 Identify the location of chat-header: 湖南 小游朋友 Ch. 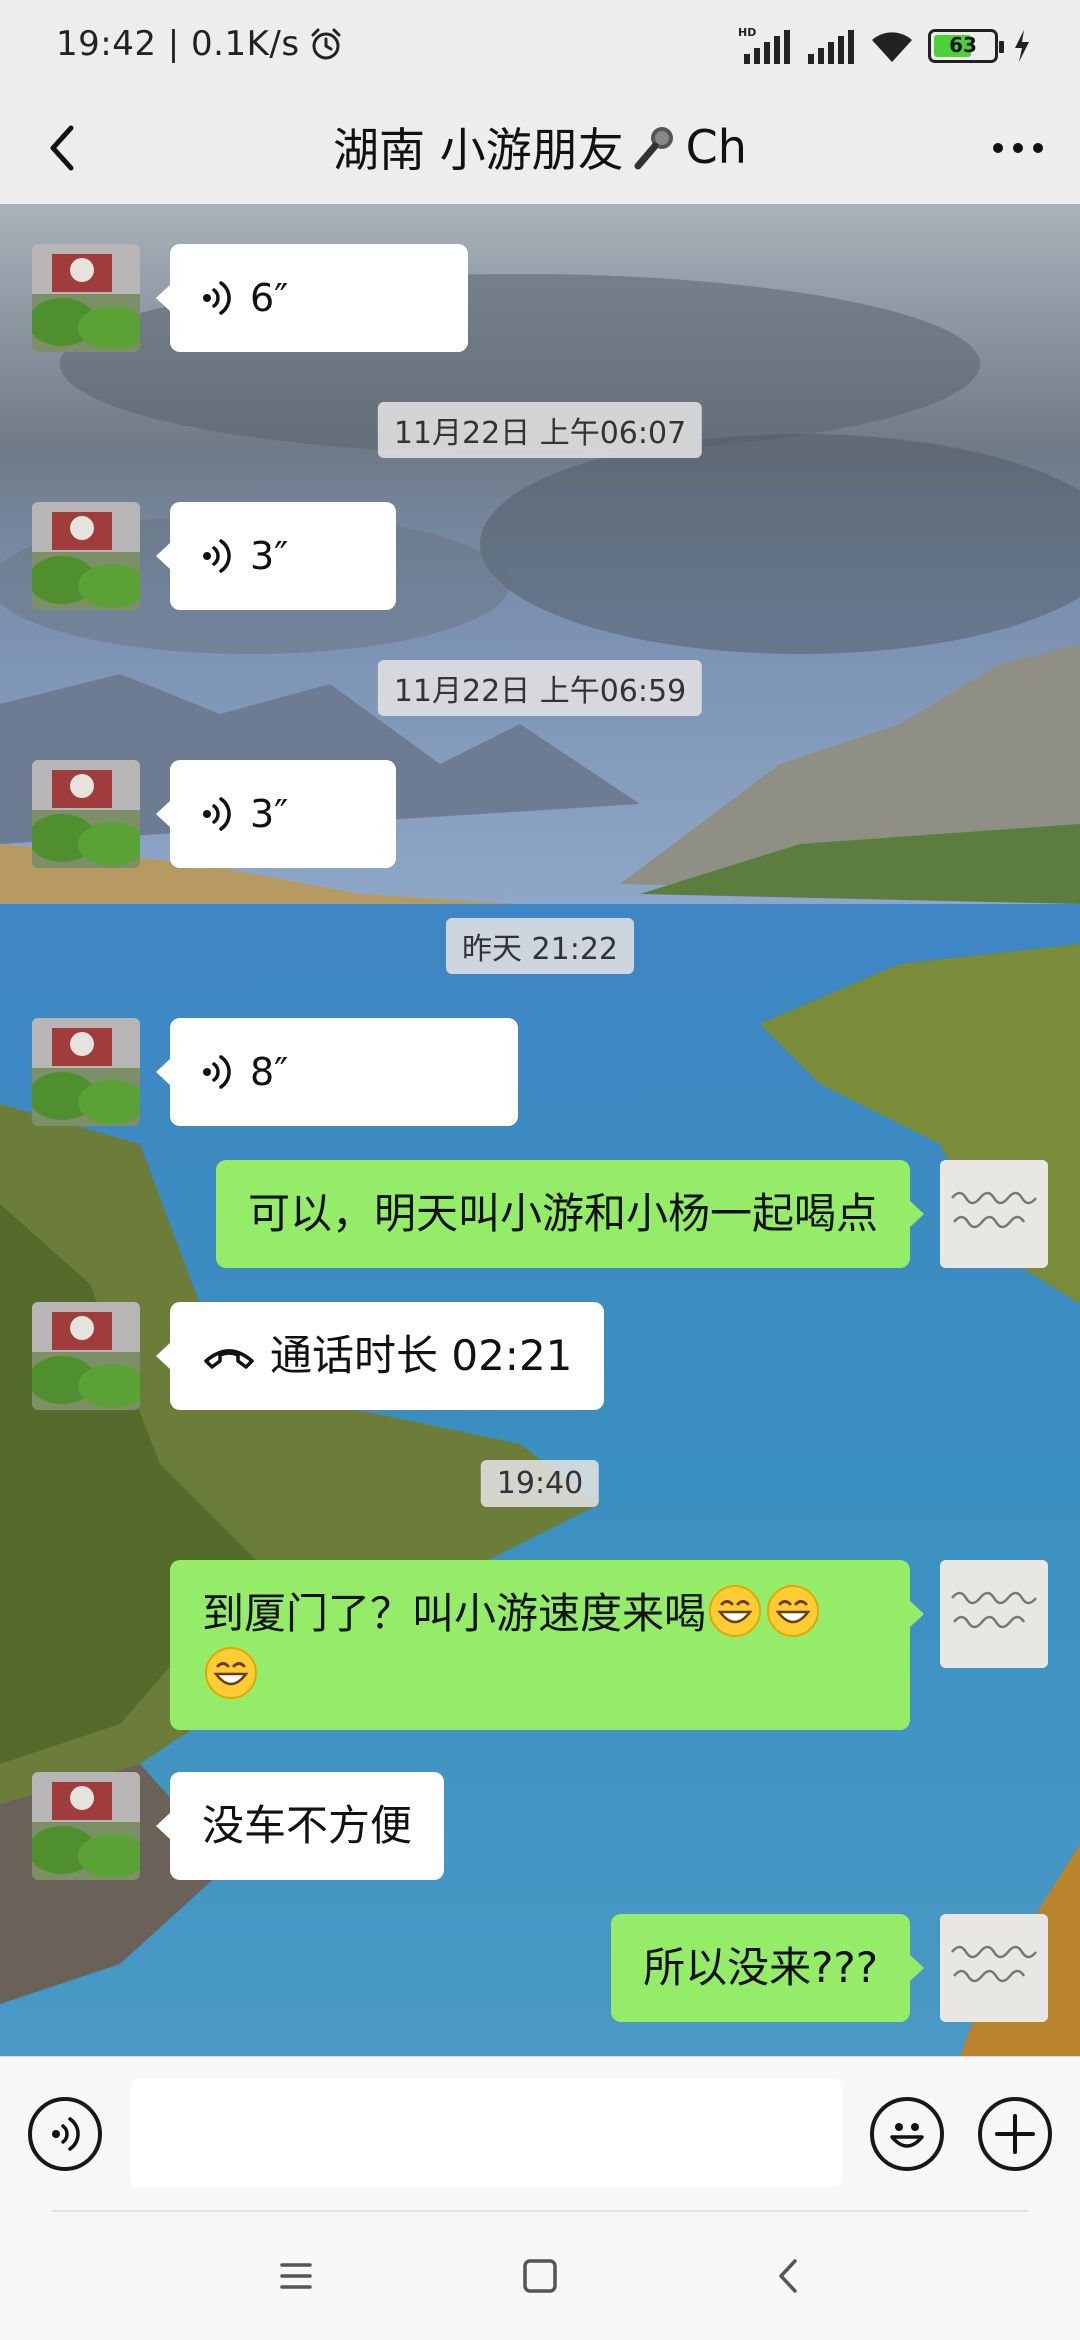
(540, 148).